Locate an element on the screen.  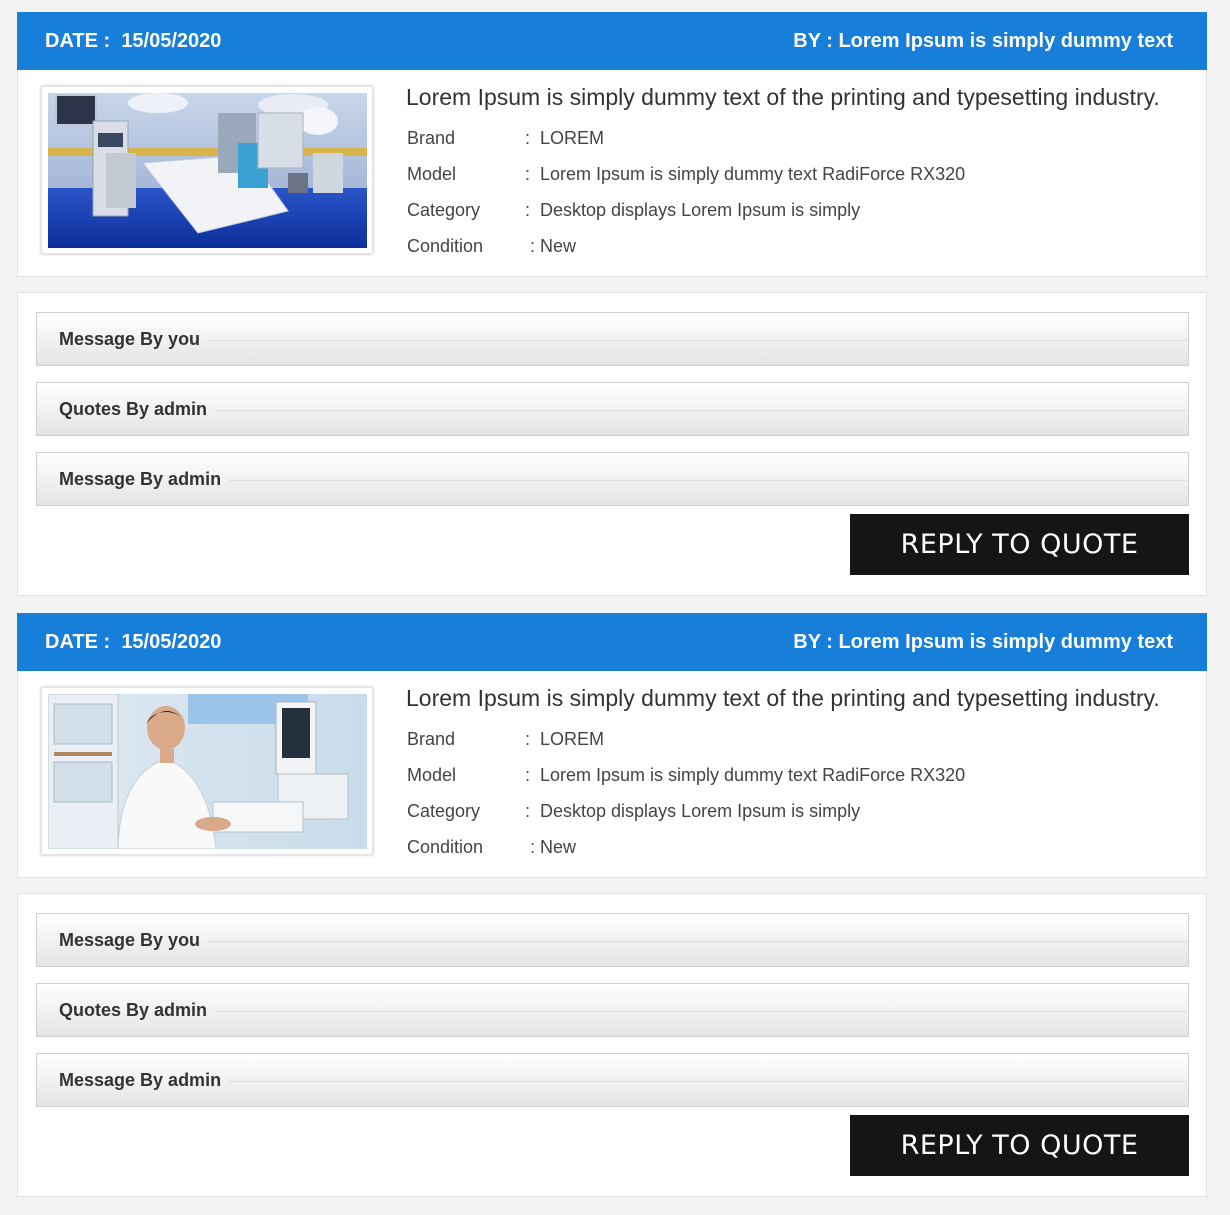
operating-room-photo is located at coordinates (207, 170).